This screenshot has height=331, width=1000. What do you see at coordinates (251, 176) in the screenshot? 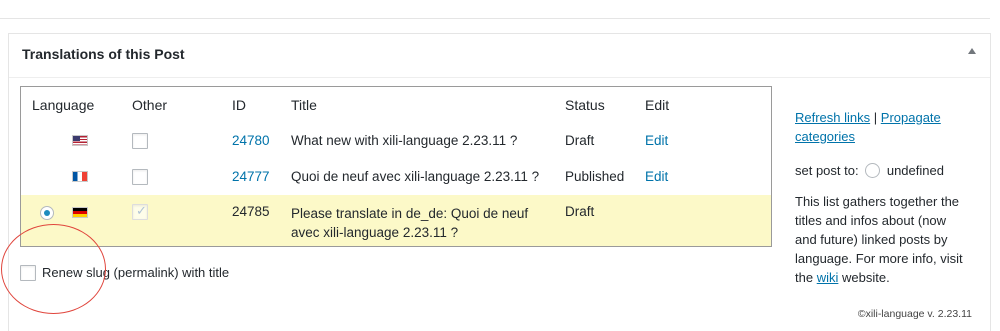
I see `post-id-link: 24777` at bounding box center [251, 176].